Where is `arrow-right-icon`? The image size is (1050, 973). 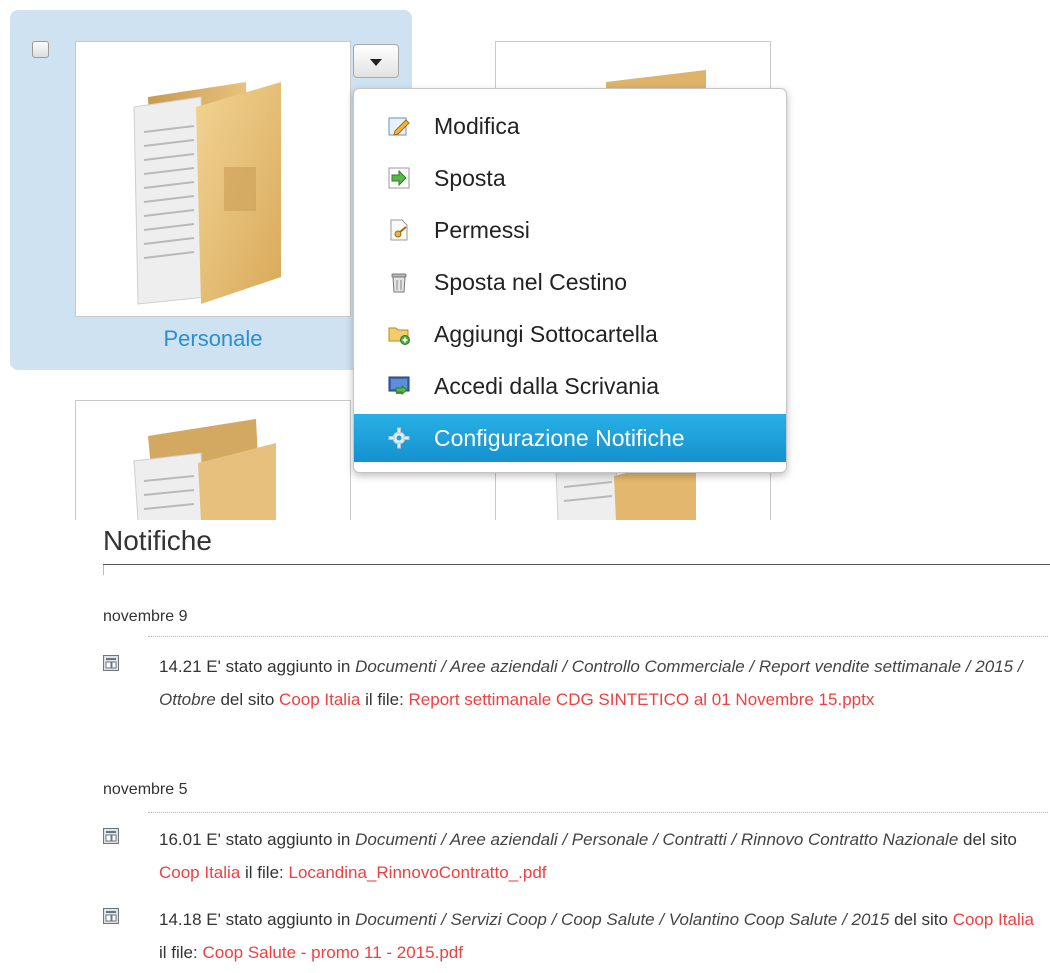 arrow-right-icon is located at coordinates (399, 178).